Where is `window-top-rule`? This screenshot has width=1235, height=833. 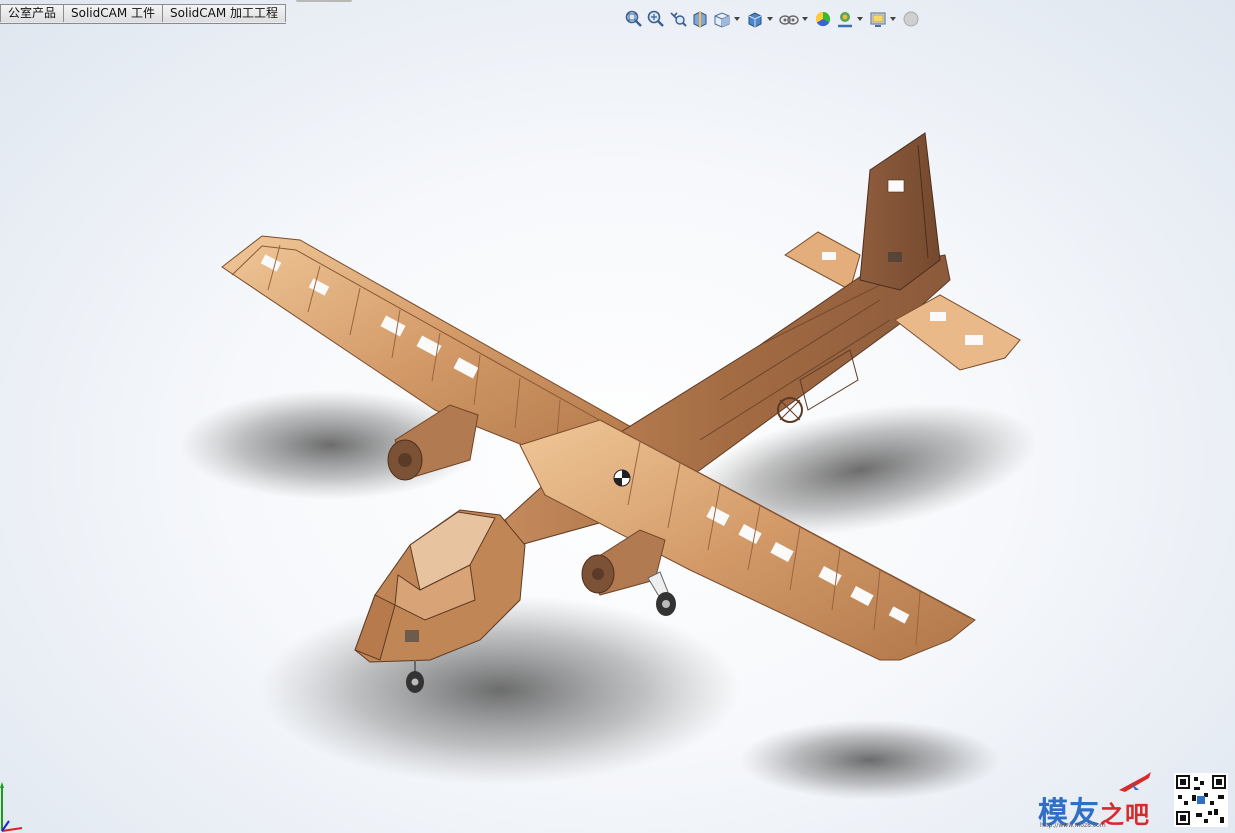
window-top-rule is located at coordinates (324, 1).